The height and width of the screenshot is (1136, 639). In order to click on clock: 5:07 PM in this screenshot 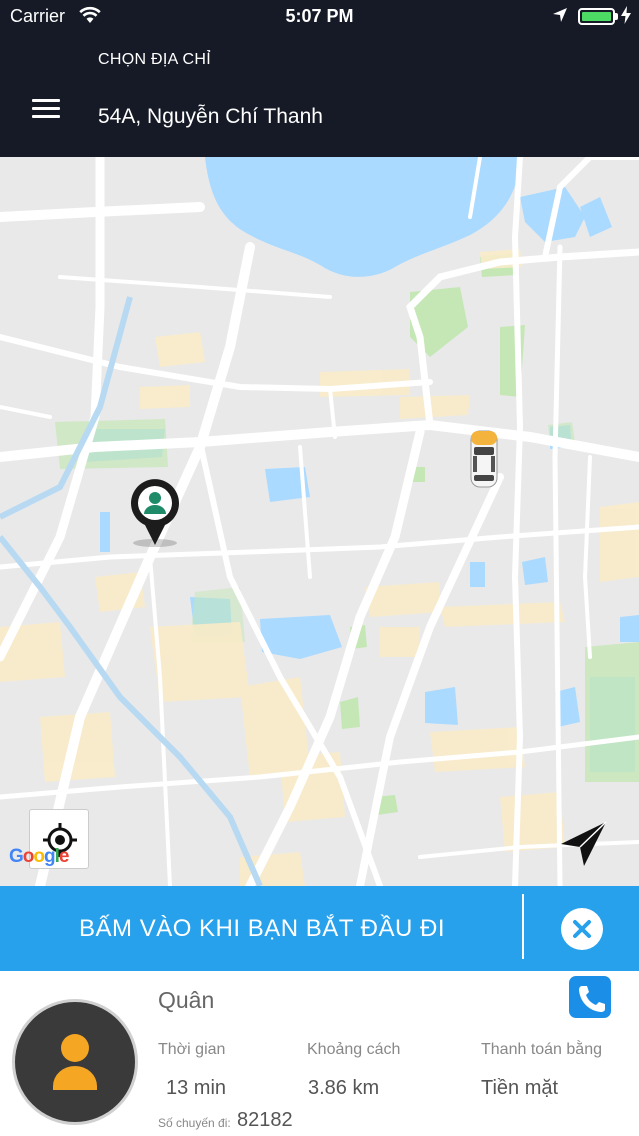, I will do `click(319, 16)`.